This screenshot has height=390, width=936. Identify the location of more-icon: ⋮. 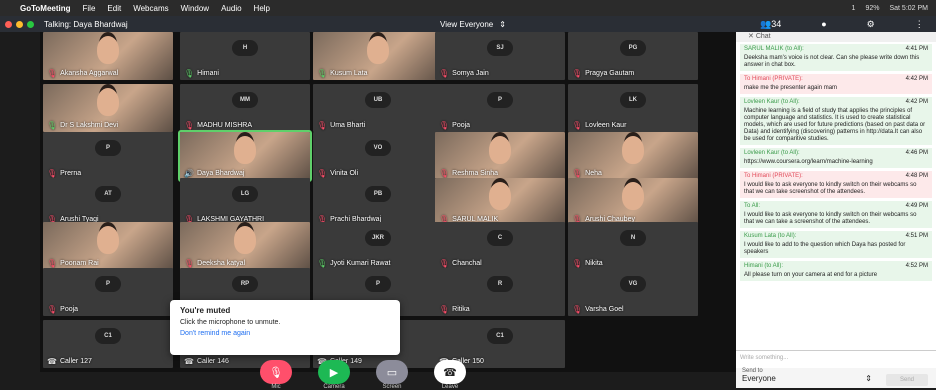
(919, 24).